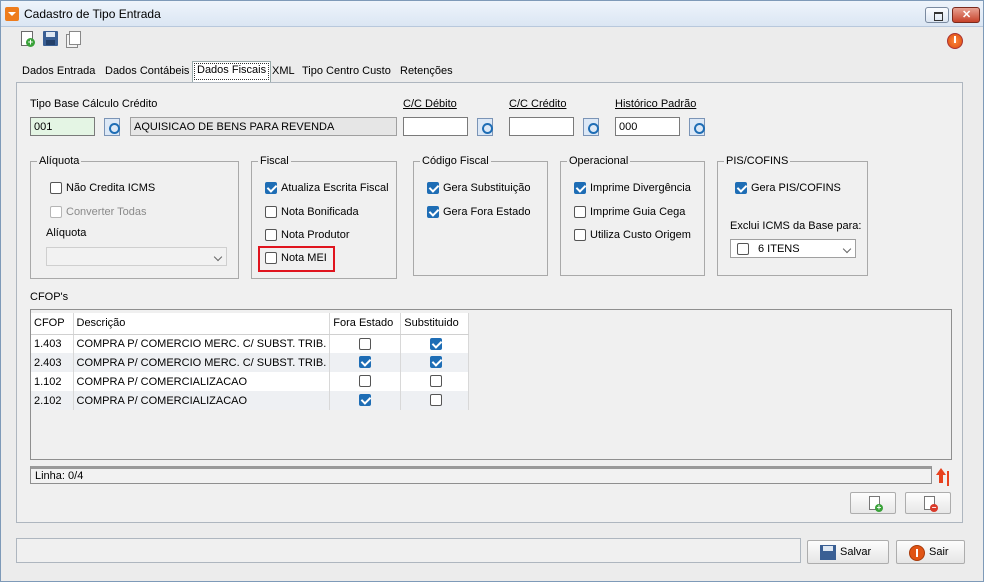  What do you see at coordinates (52, 400) in the screenshot?
I see `cell-cfop: 2.102` at bounding box center [52, 400].